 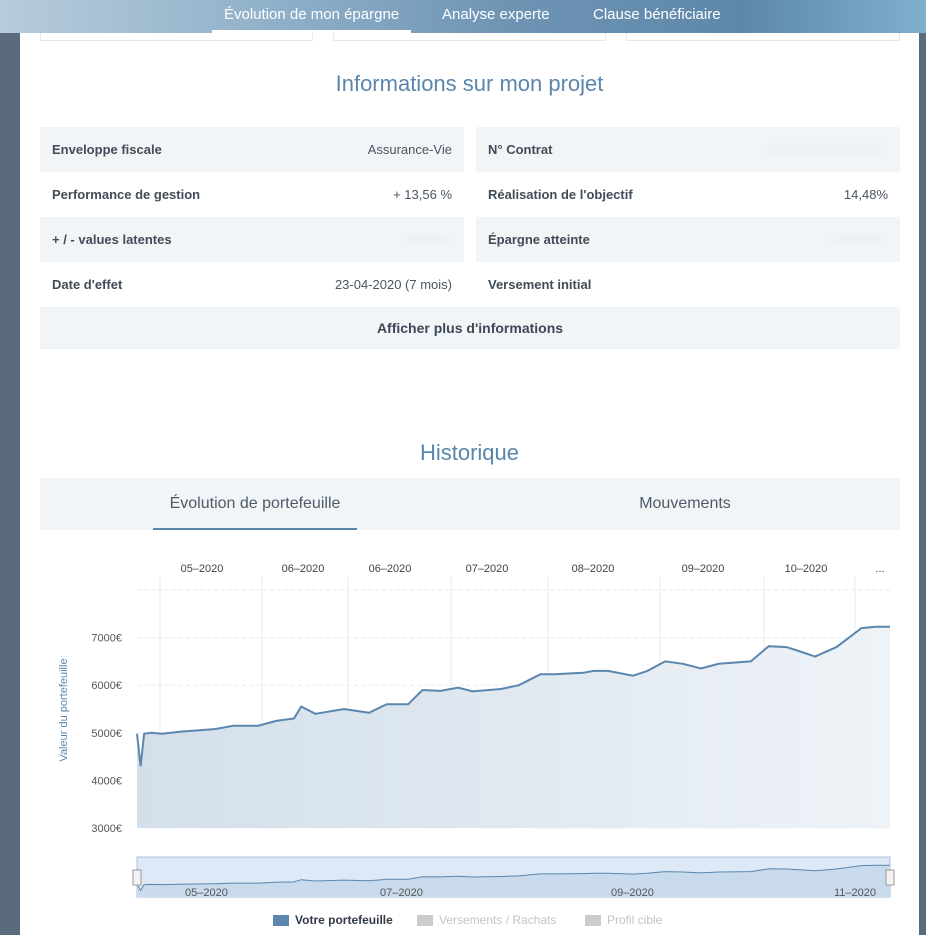 I want to click on info-value: 14,48%, so click(x=865, y=194).